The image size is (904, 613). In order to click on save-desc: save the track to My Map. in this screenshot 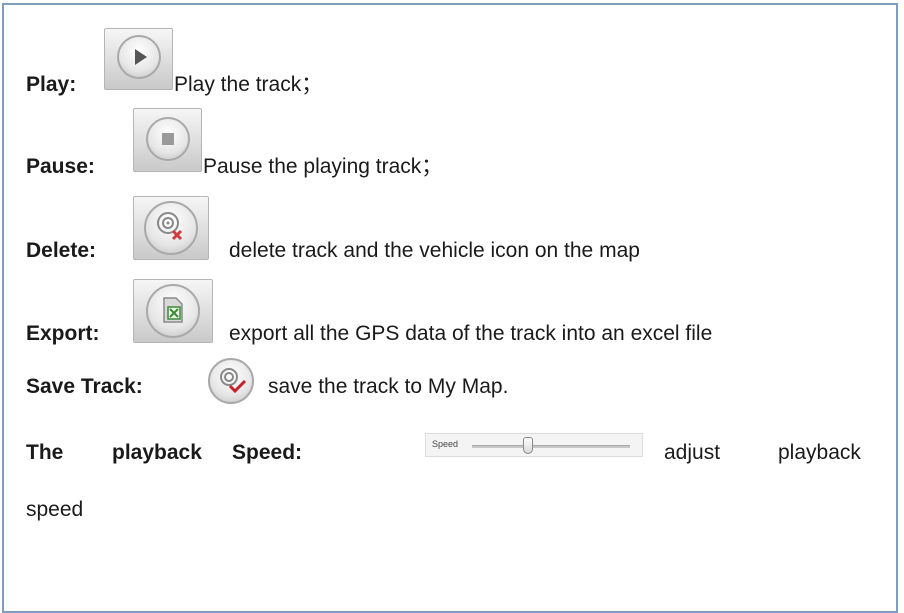, I will do `click(388, 386)`.